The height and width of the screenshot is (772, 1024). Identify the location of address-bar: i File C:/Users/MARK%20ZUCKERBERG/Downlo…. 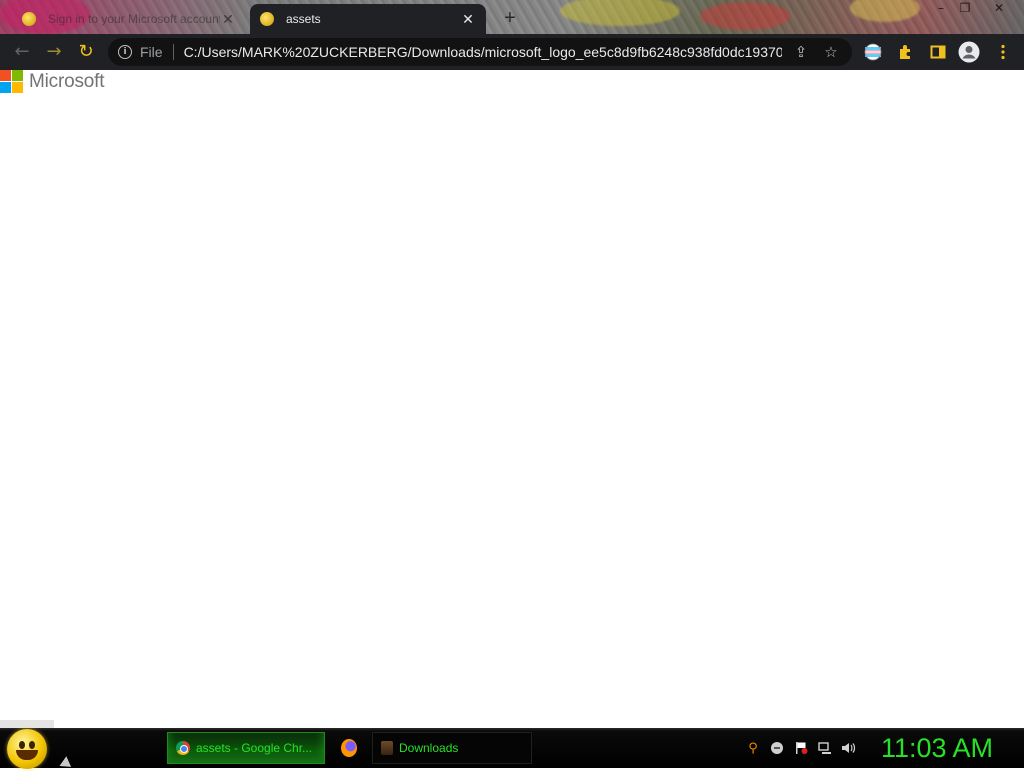
(480, 52).